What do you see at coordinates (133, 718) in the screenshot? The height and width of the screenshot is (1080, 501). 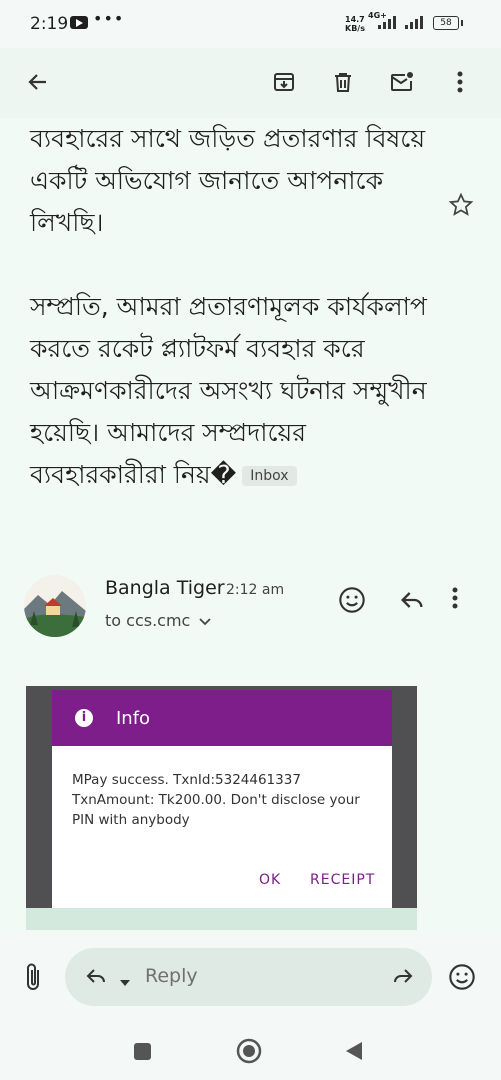 I see `dialog-title: Info` at bounding box center [133, 718].